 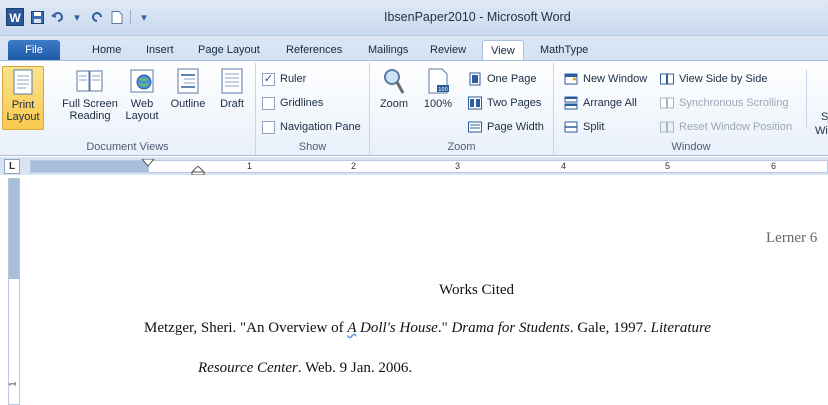 I want to click on ruler-bar: L 1 2 3 4 5 6, so click(x=414, y=166).